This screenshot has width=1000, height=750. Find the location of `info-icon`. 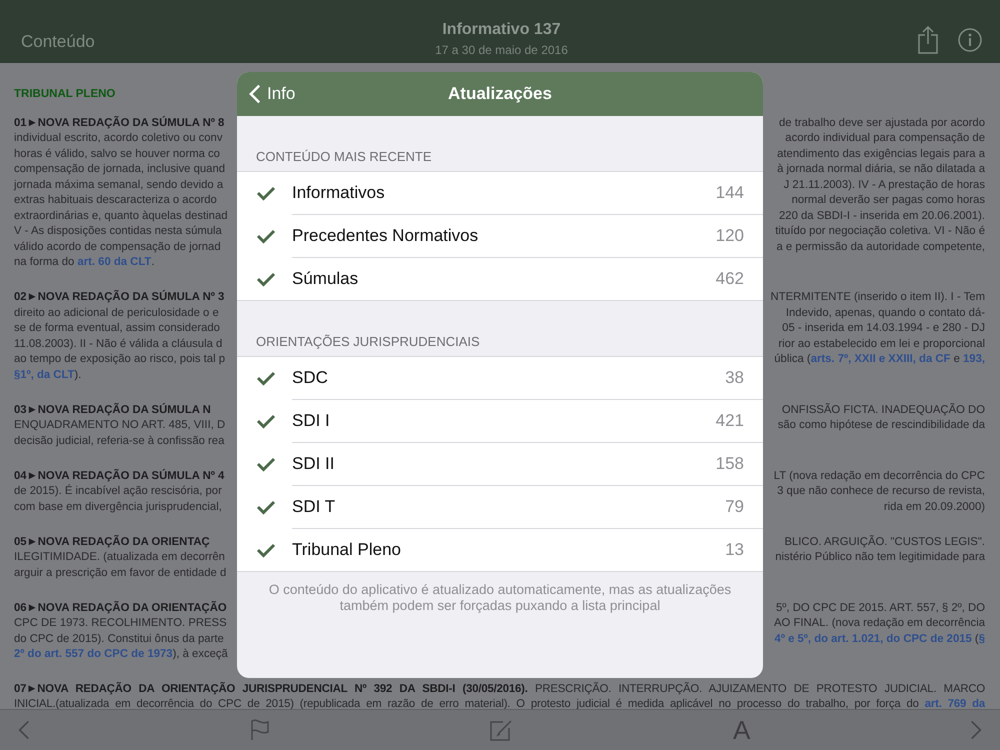

info-icon is located at coordinates (970, 40).